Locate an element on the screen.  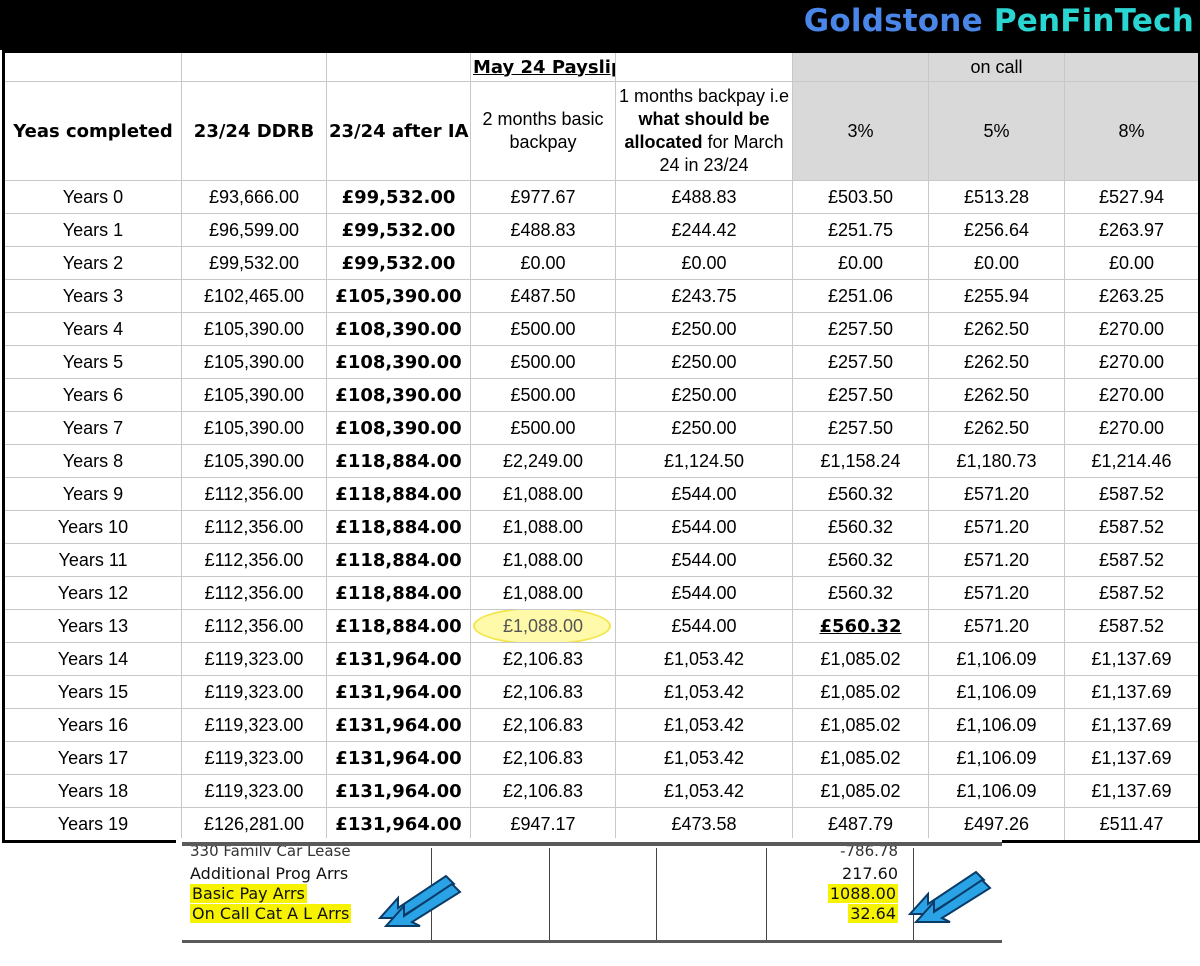
ddrb-cell: £96,599.00 is located at coordinates (254, 230).